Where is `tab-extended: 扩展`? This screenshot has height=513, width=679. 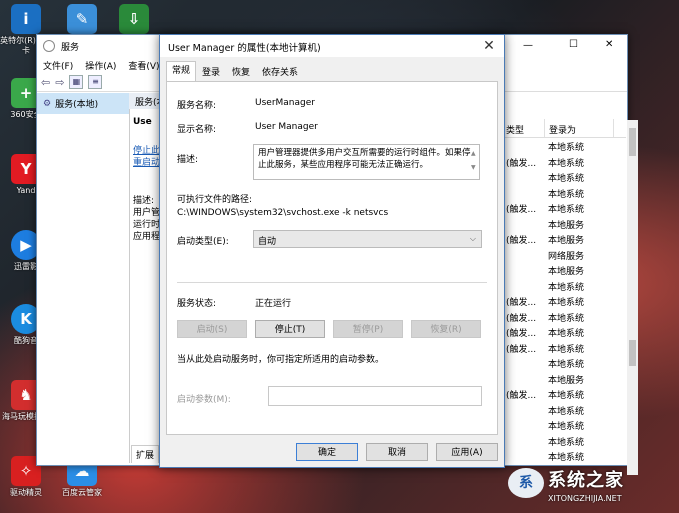
tab-extended: 扩展 is located at coordinates (145, 454).